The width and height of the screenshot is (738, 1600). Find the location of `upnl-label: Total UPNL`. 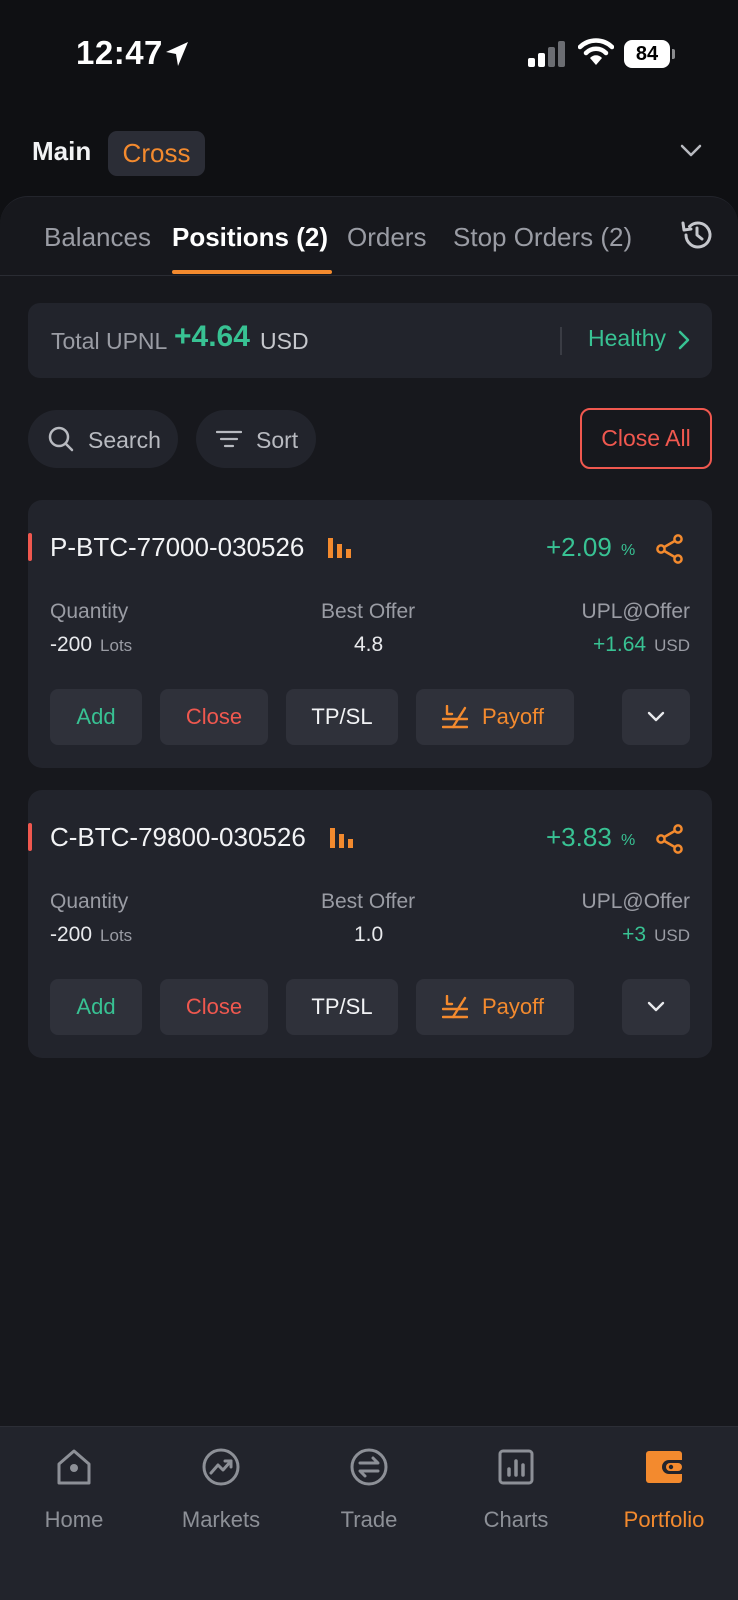

upnl-label: Total UPNL is located at coordinates (109, 341).